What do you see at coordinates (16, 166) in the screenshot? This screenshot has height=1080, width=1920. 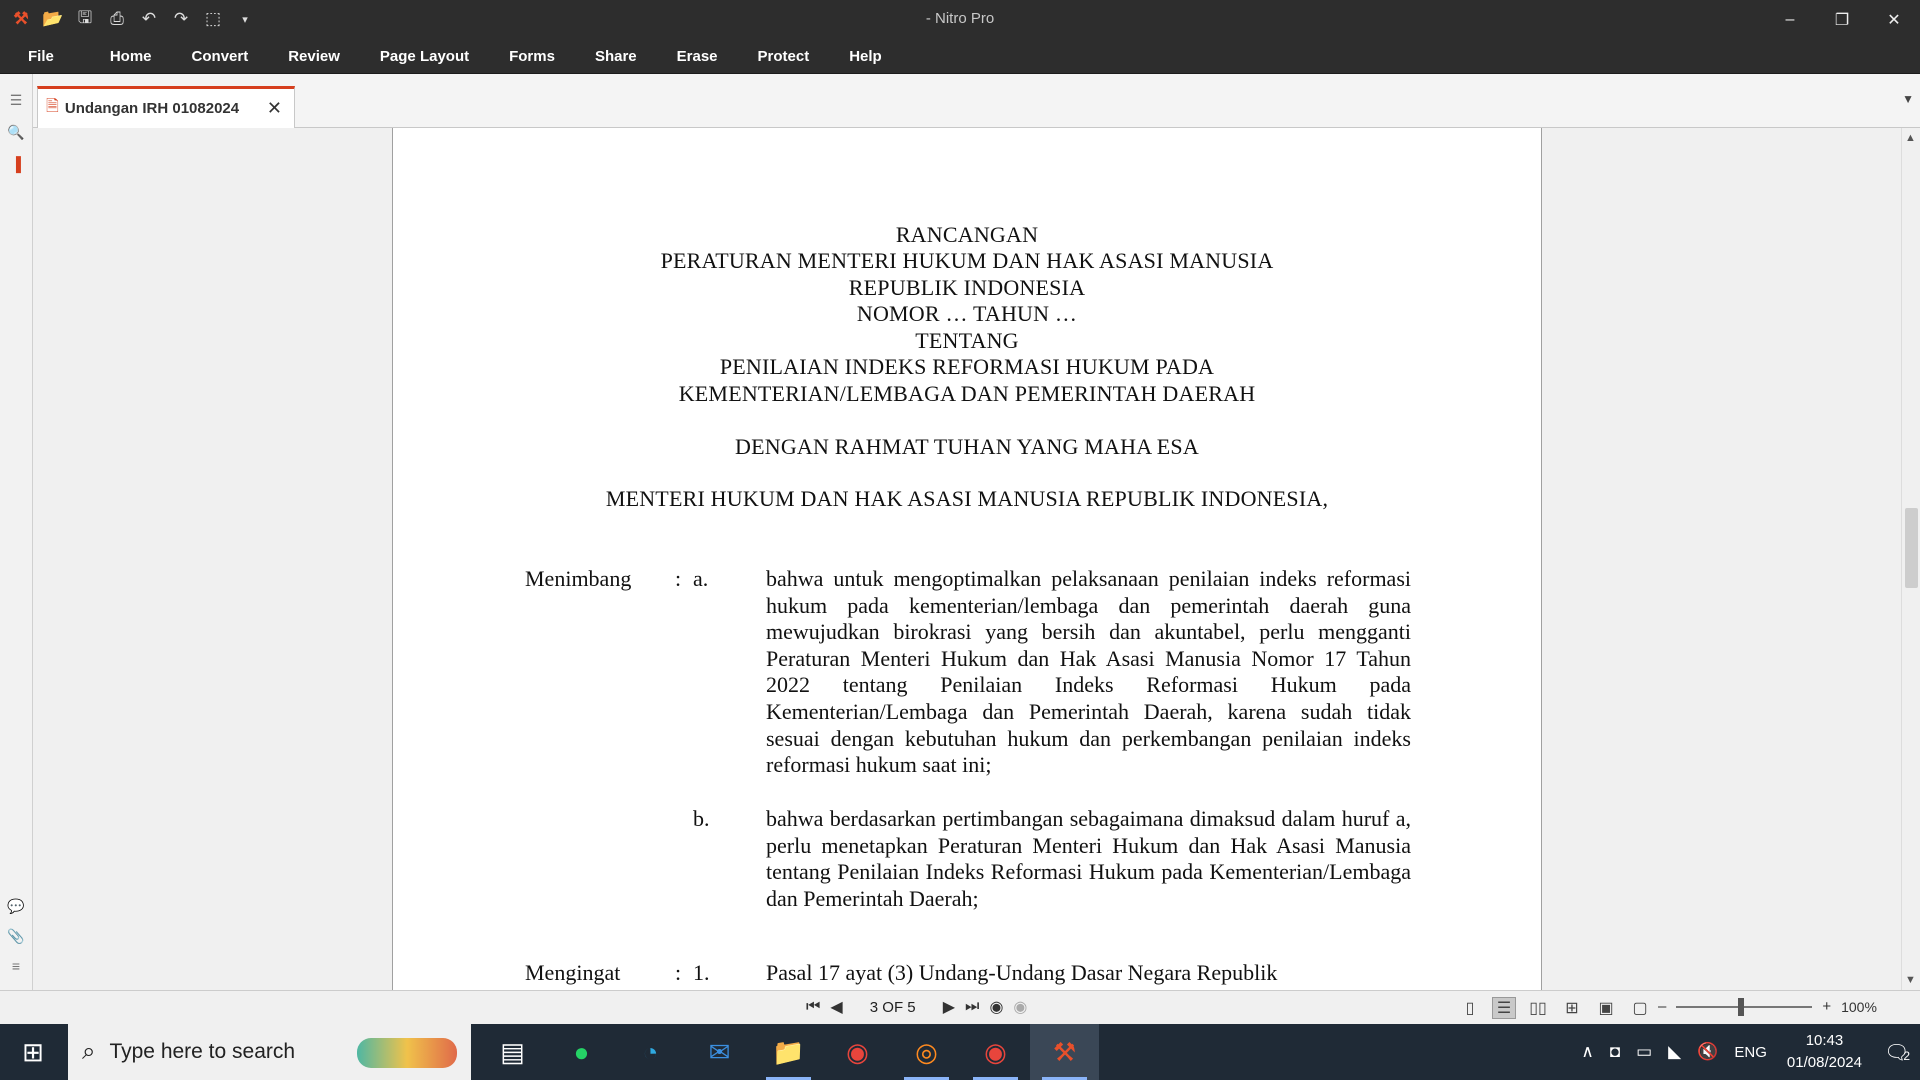 I see `bookmarks-panel-icon: ▐` at bounding box center [16, 166].